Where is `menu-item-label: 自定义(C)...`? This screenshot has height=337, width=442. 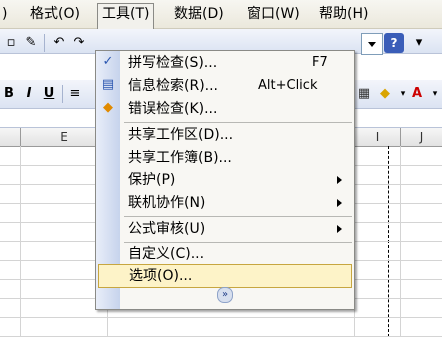
menu-item-label: 自定义(C)... is located at coordinates (166, 254).